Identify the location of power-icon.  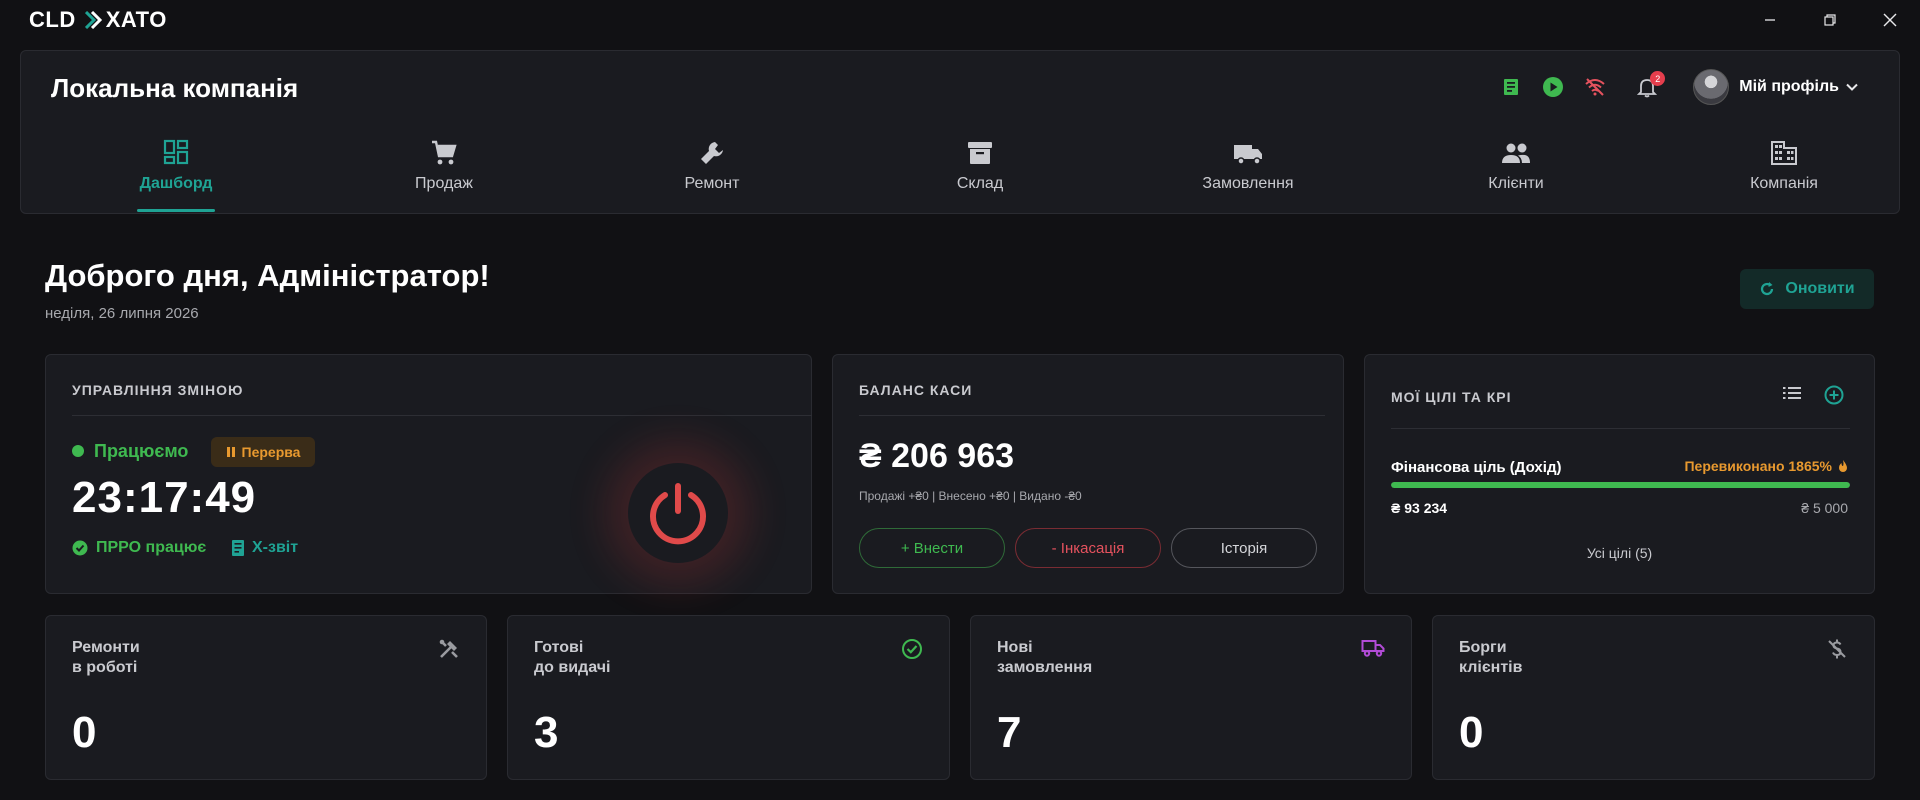
(678, 514).